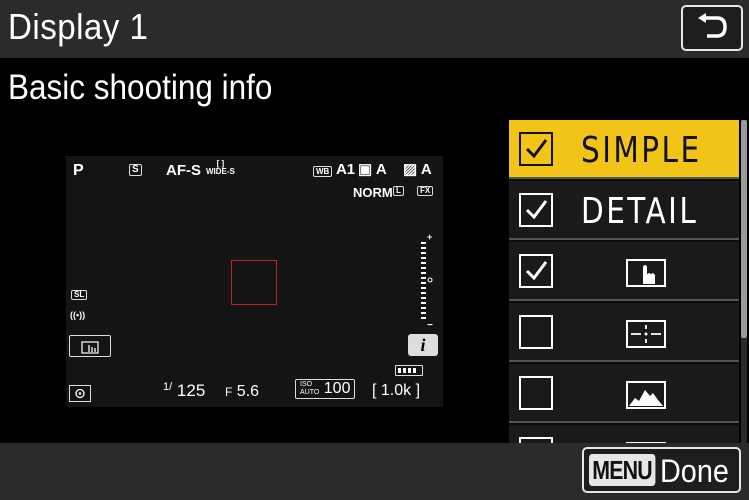 The height and width of the screenshot is (500, 749). Describe the element at coordinates (694, 471) in the screenshot. I see `done-label: Done` at that location.